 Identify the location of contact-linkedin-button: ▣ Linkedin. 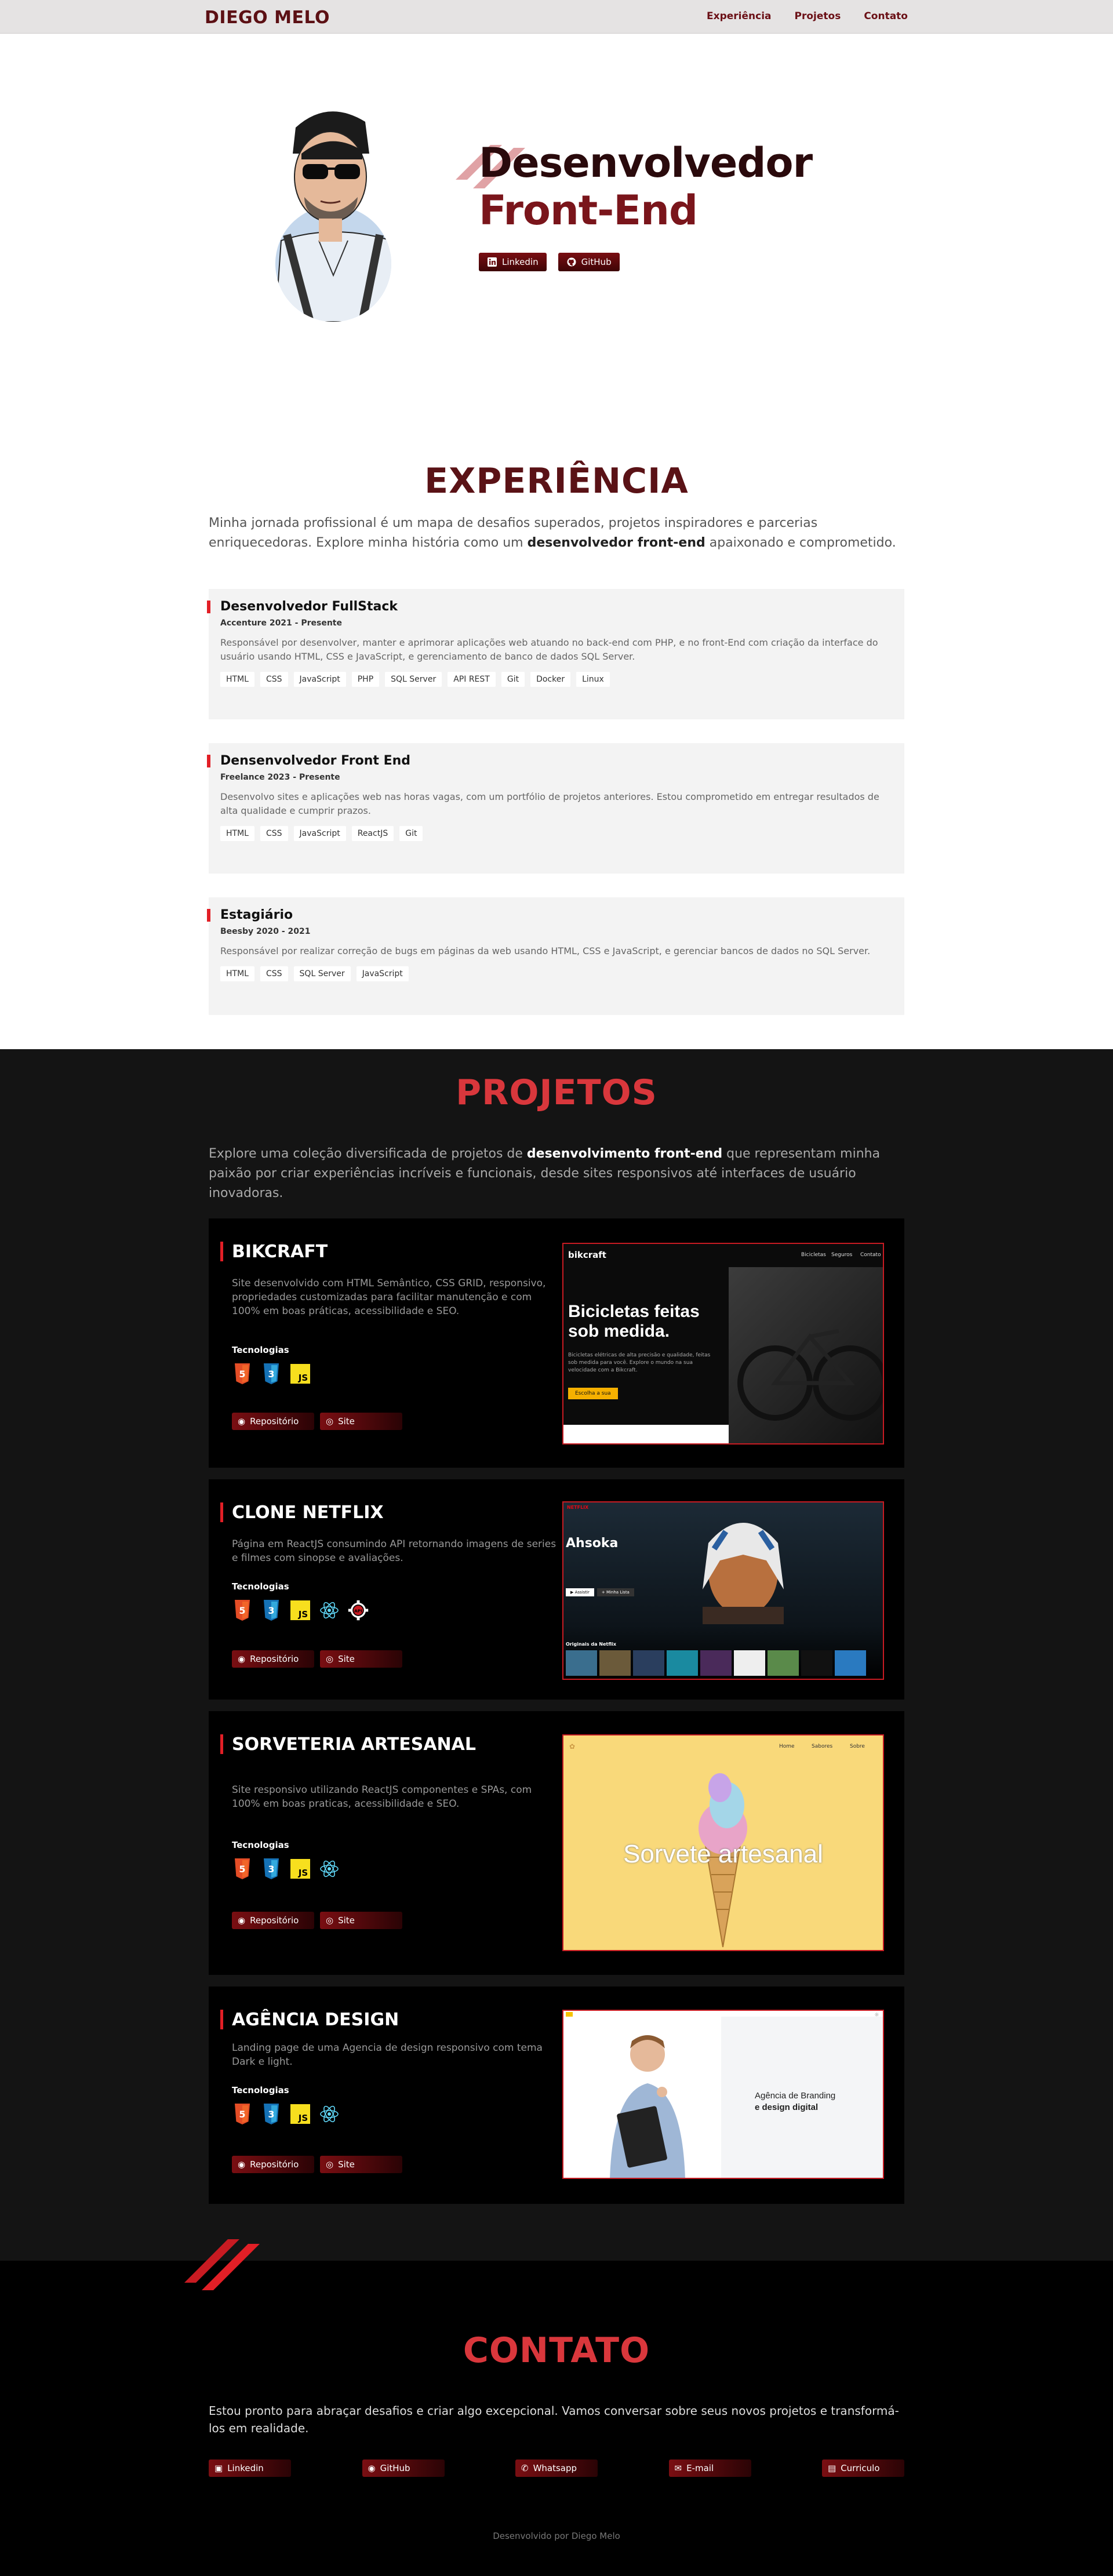
(250, 2468).